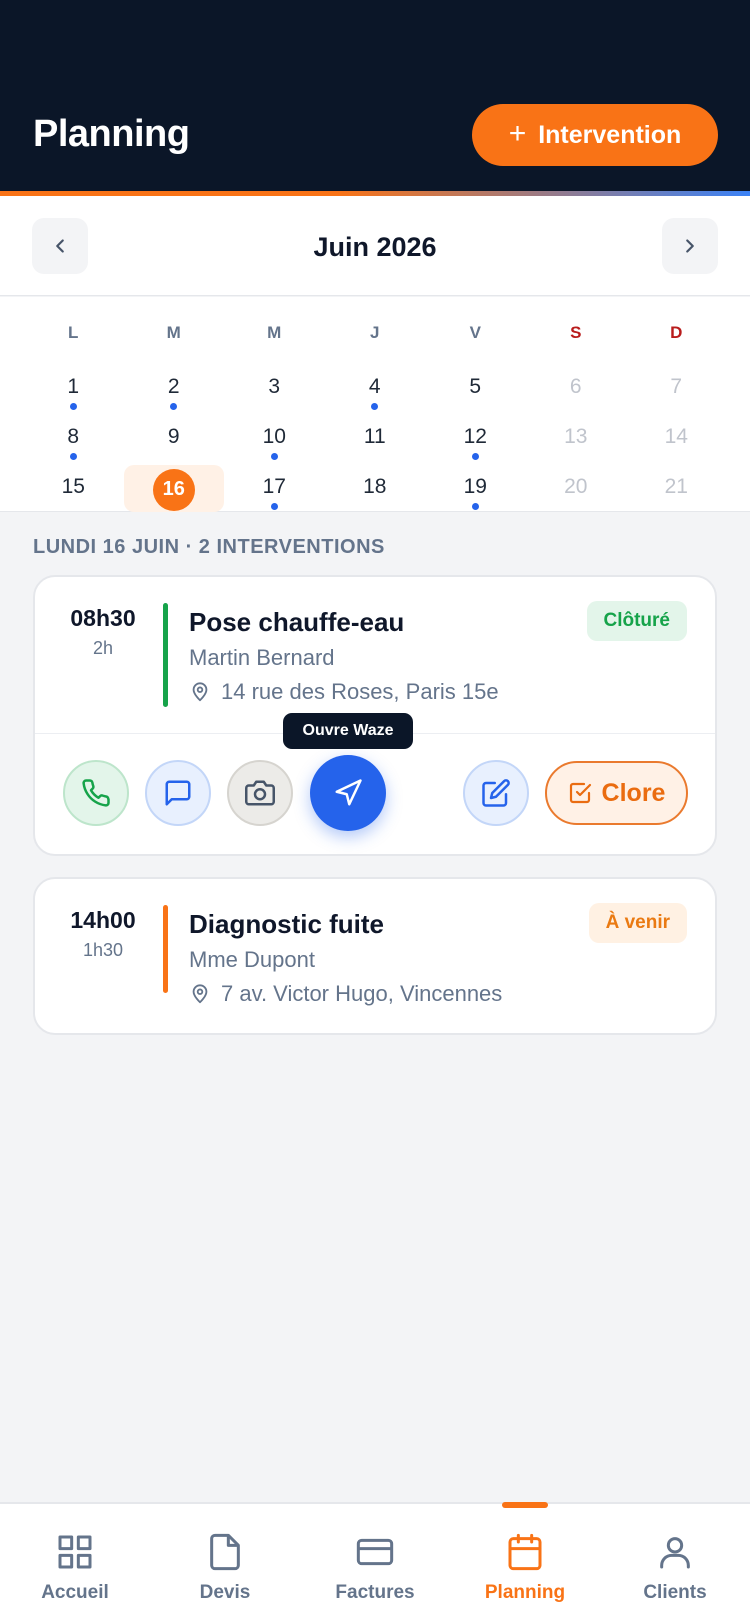  I want to click on calendar-day-selected: 16, so click(174, 487).